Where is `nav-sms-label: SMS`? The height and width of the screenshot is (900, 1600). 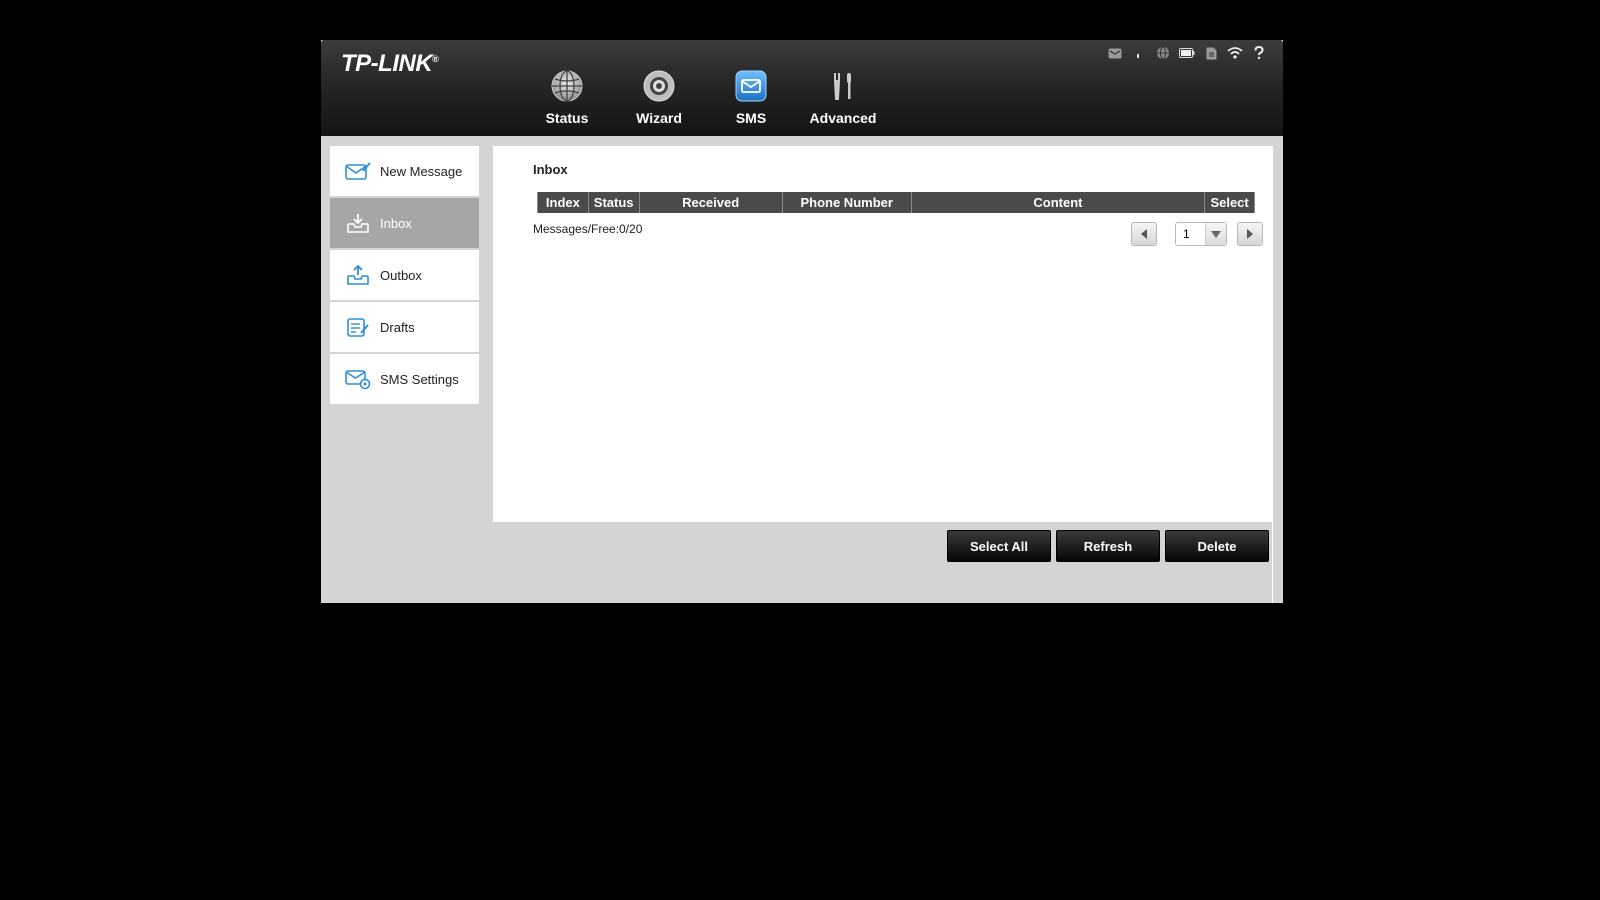 nav-sms-label: SMS is located at coordinates (751, 118).